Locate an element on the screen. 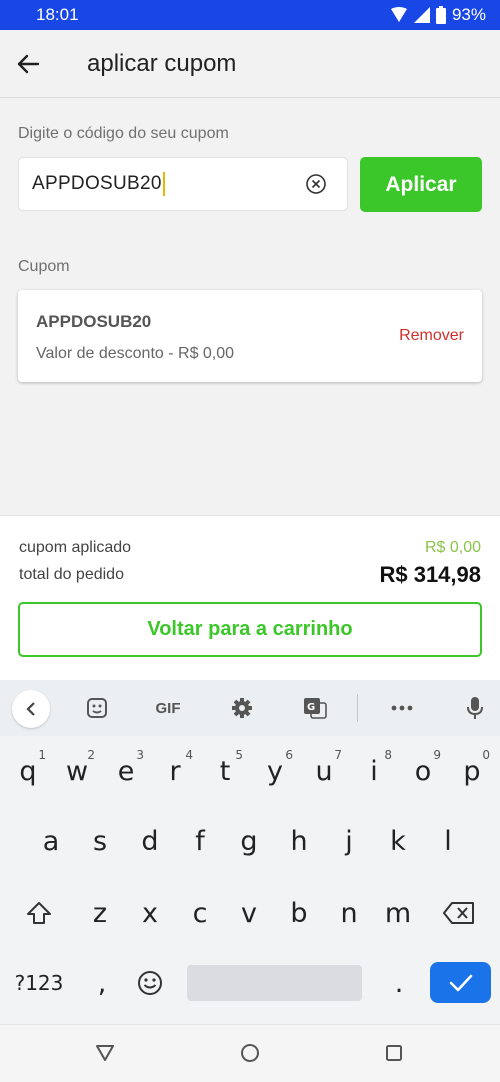  shift-icon is located at coordinates (39, 913).